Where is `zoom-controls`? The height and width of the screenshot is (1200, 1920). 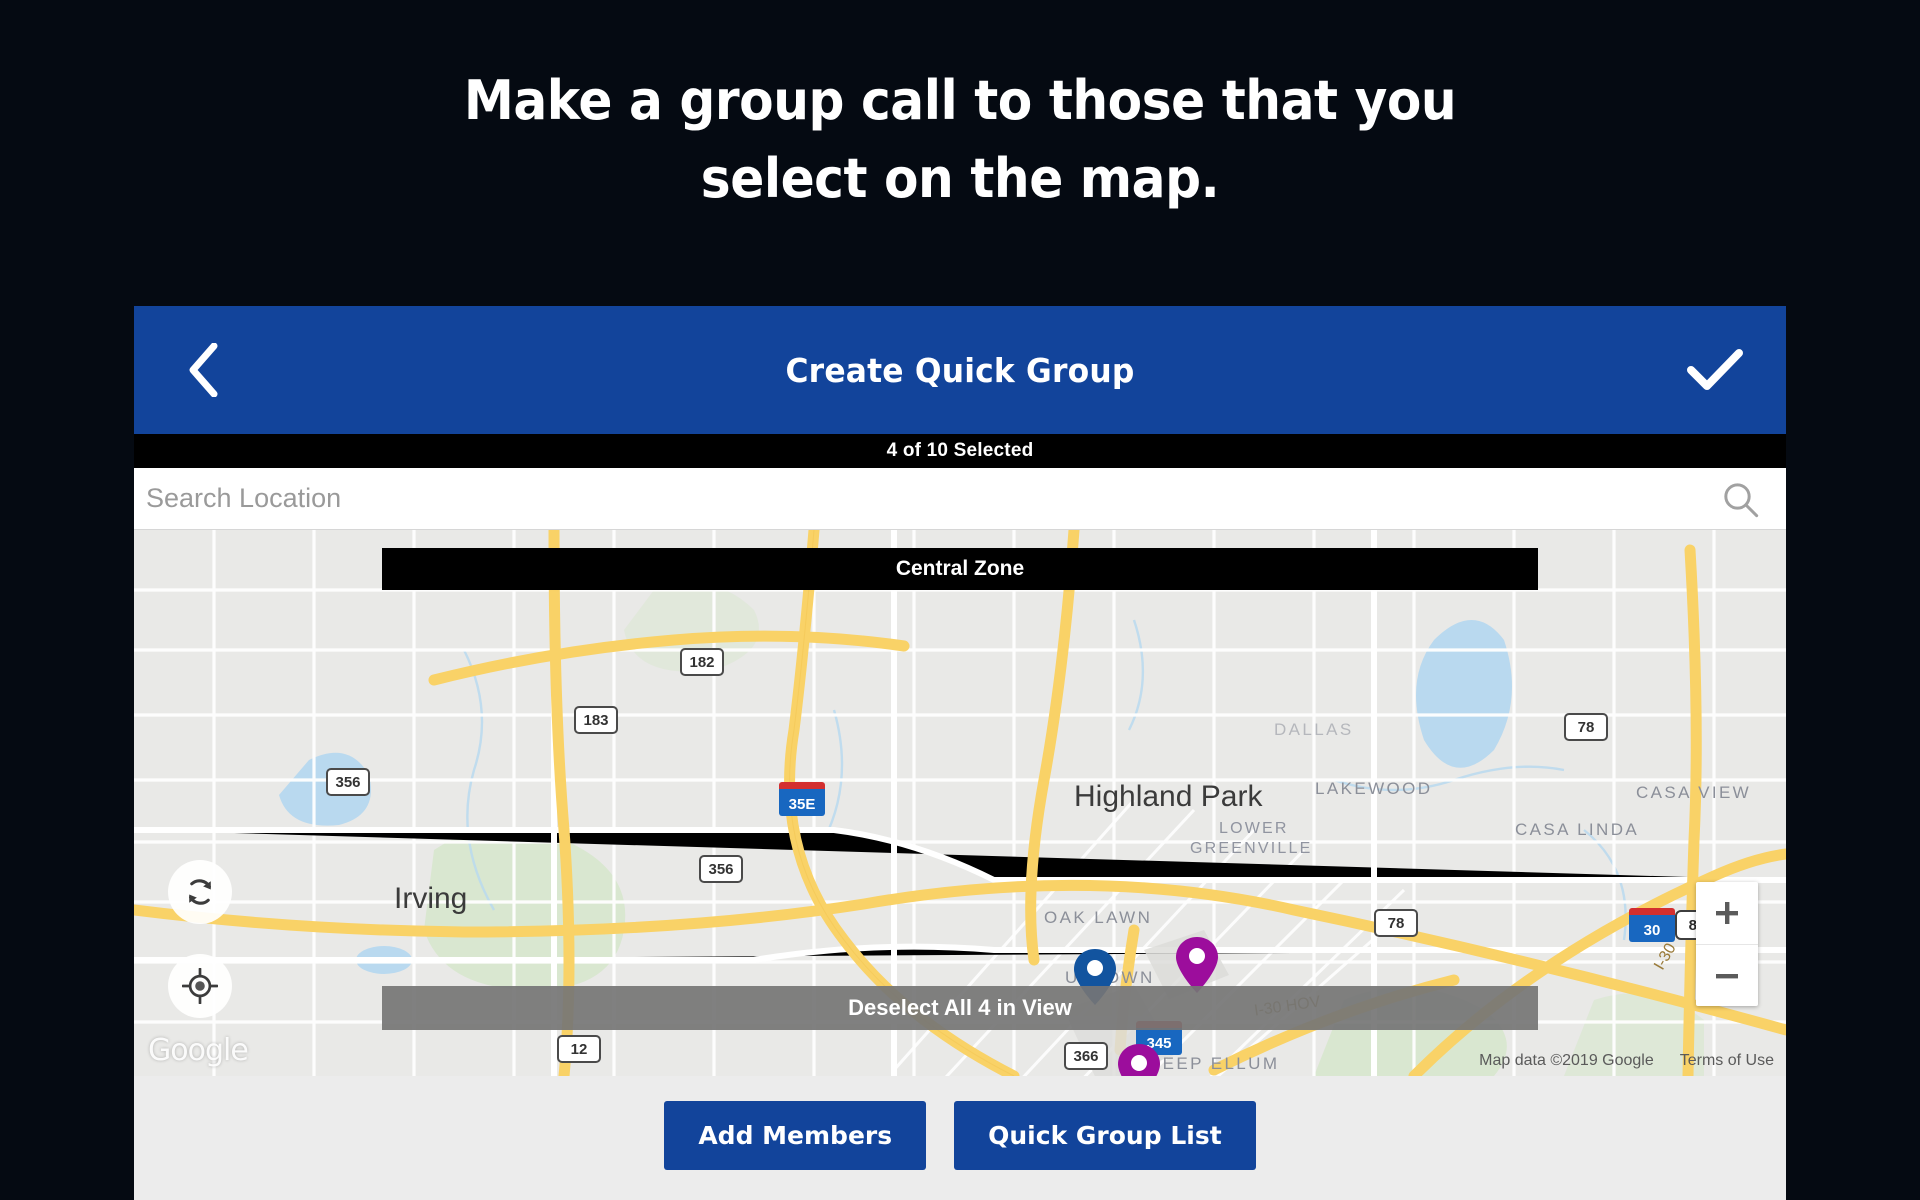
zoom-controls is located at coordinates (1727, 944).